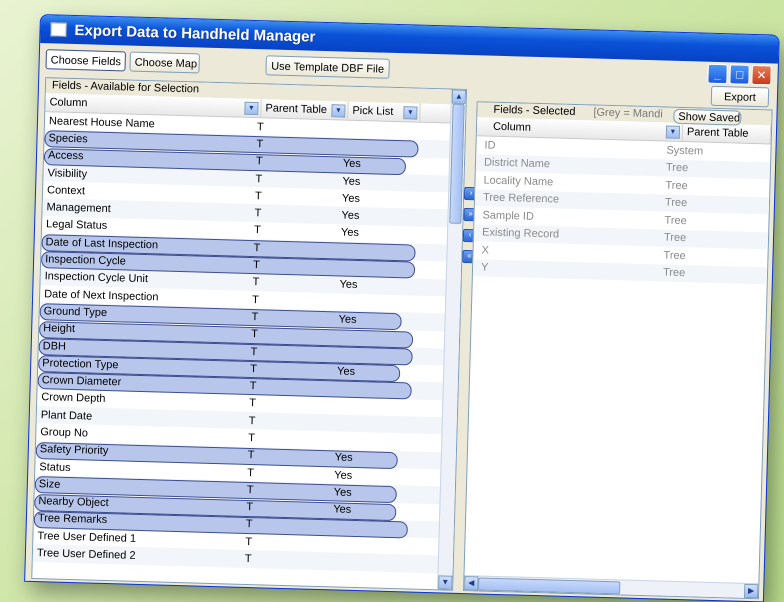 This screenshot has height=602, width=784. What do you see at coordinates (459, 96) in the screenshot?
I see `scroll-up-icon: ▲` at bounding box center [459, 96].